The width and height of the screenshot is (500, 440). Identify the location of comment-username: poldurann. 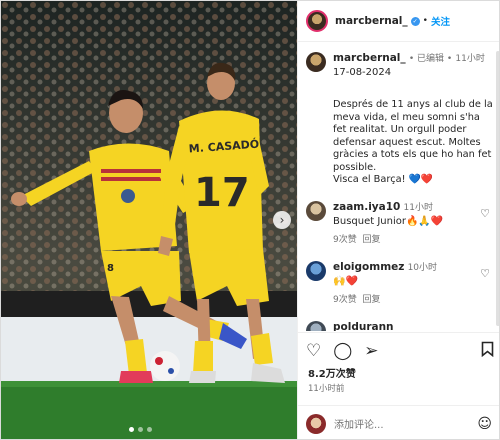
(363, 326).